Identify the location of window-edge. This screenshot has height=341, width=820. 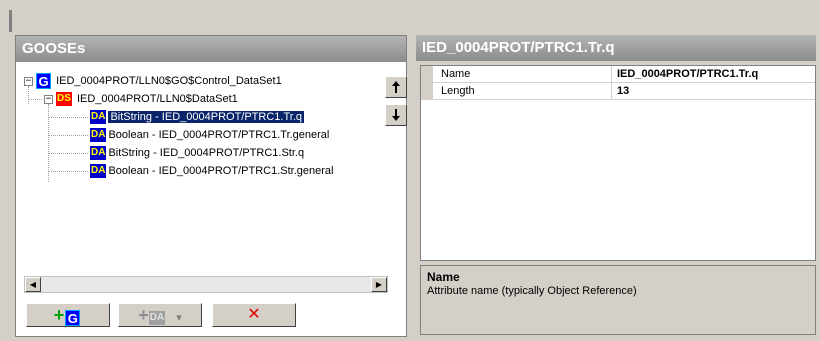
(10, 21).